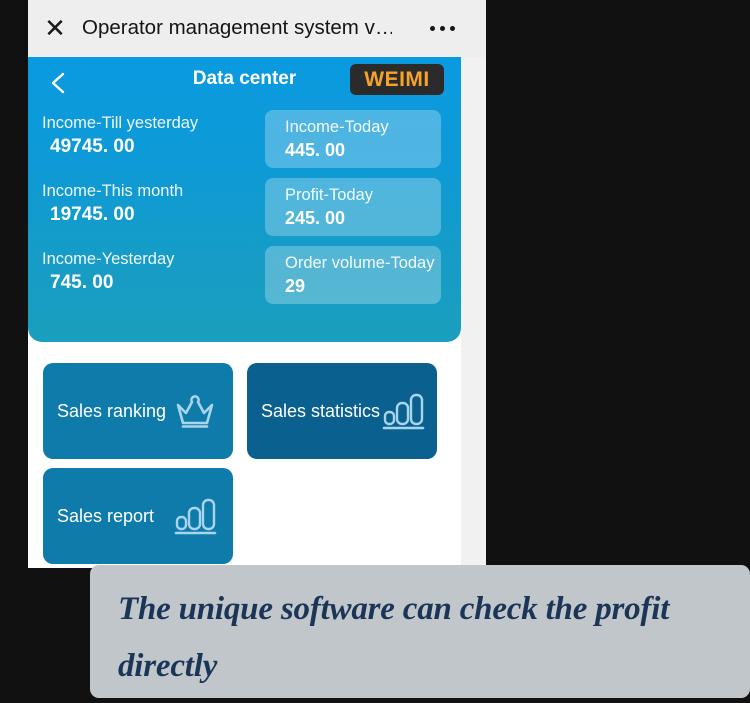 This screenshot has width=750, height=703. What do you see at coordinates (353, 275) in the screenshot?
I see `stat-card-order-volume-today: Order volume-Today 29` at bounding box center [353, 275].